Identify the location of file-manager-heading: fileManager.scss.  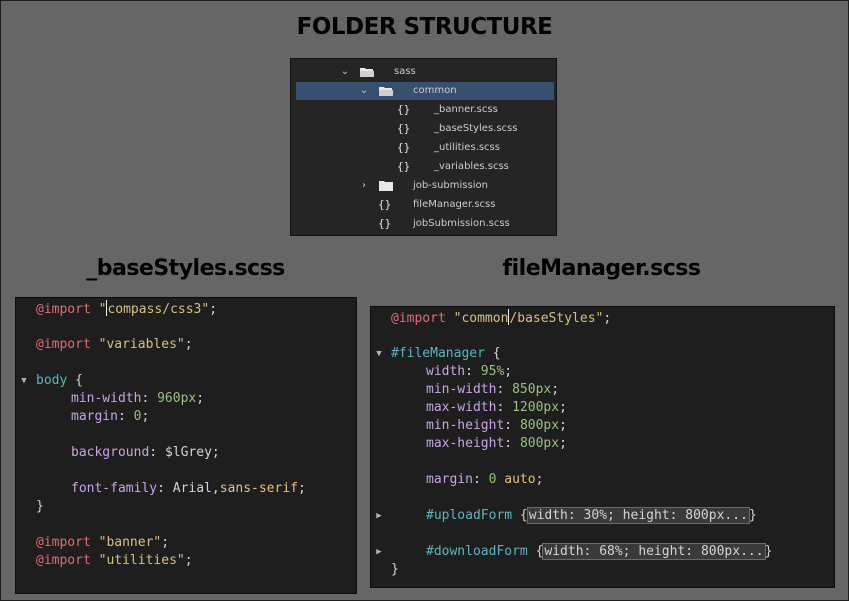
(601, 268).